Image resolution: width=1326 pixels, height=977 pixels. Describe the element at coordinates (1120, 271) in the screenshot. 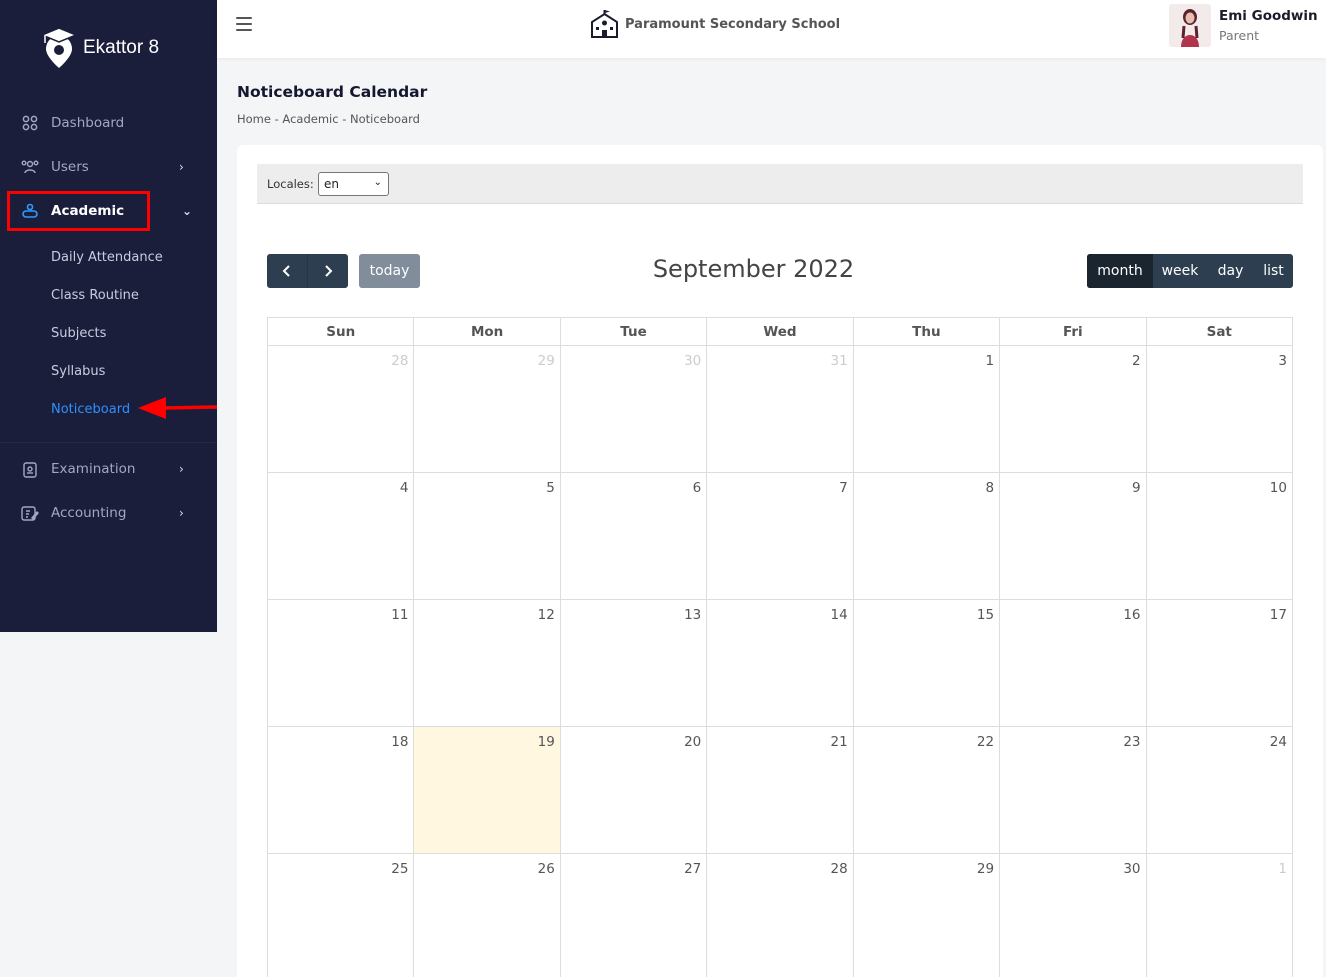

I see `view-month-button: month` at that location.